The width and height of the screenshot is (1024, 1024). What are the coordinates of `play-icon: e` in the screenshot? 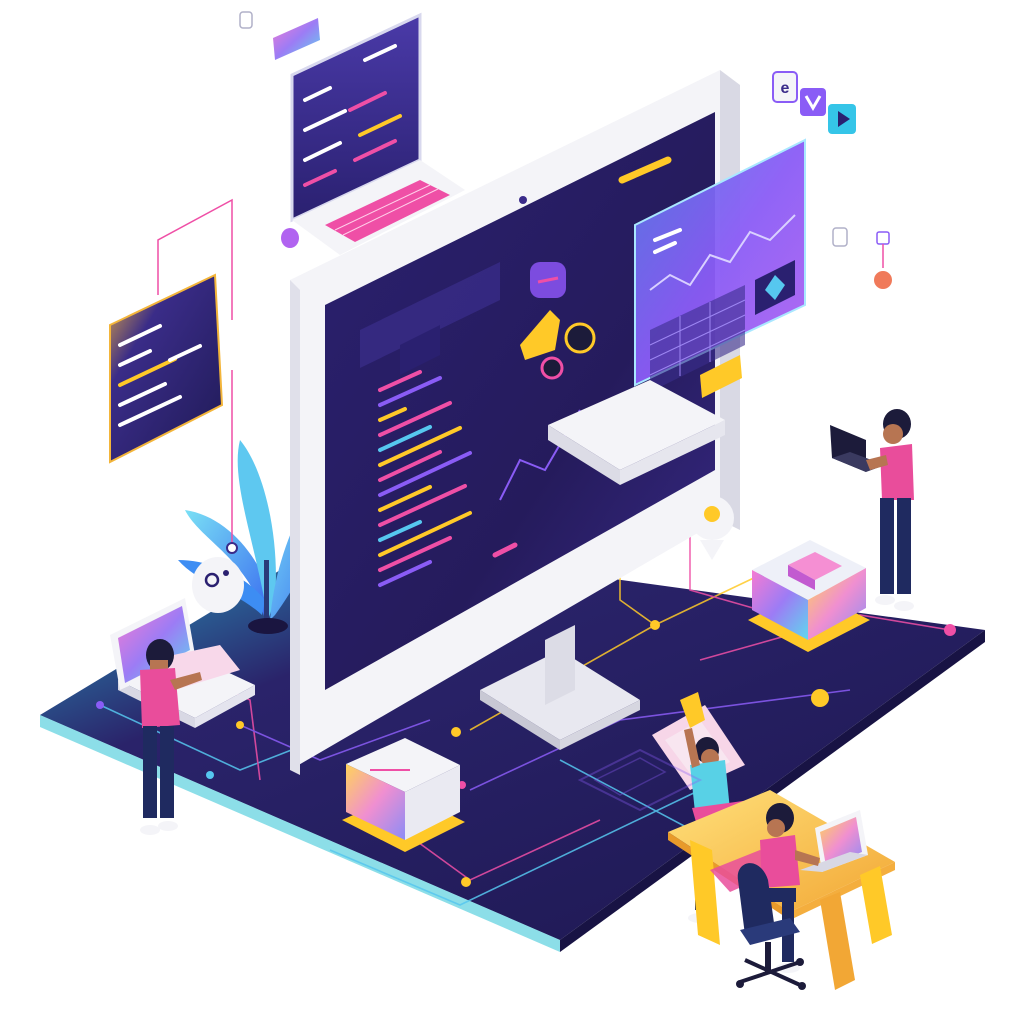 It's located at (814, 102).